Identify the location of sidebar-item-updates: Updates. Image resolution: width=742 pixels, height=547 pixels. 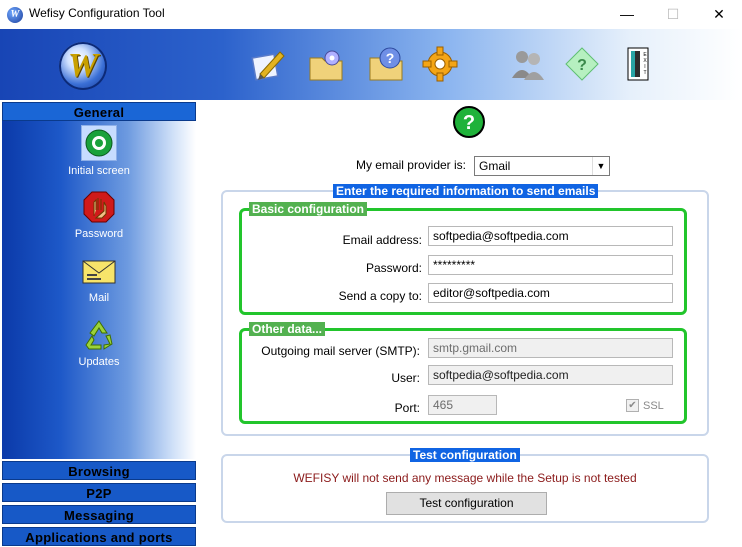
(99, 343).